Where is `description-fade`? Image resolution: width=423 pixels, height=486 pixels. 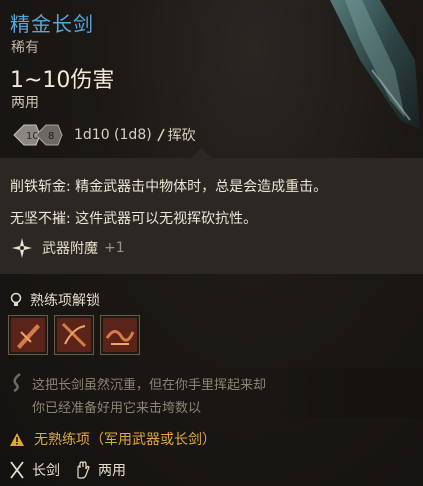
description-fade is located at coordinates (351, 393).